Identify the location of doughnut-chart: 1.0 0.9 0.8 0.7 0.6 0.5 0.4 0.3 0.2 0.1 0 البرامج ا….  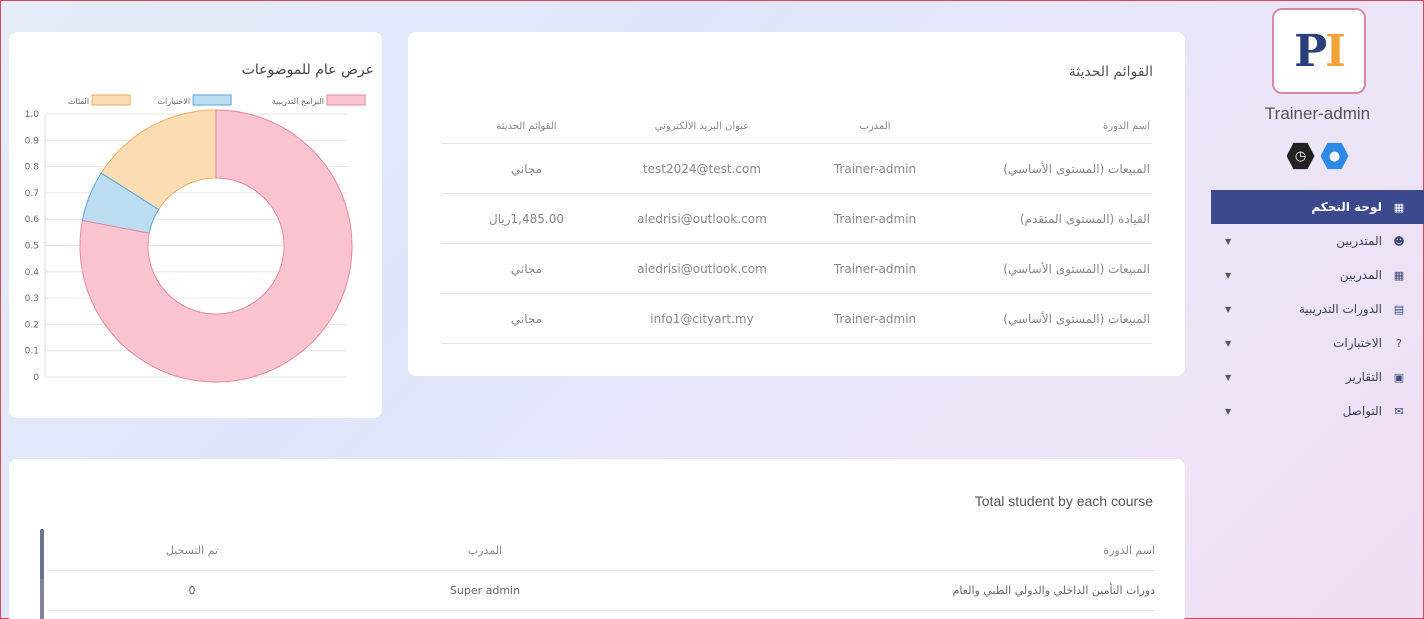
(195, 238).